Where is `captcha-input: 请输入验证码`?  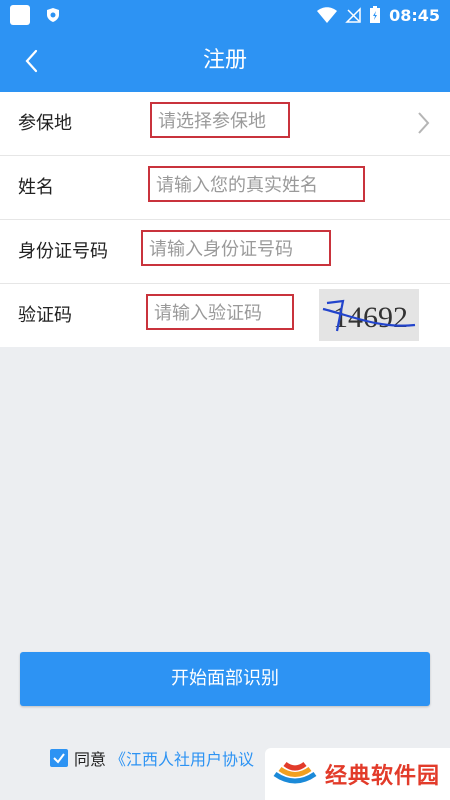 captcha-input: 请输入验证码 is located at coordinates (220, 312).